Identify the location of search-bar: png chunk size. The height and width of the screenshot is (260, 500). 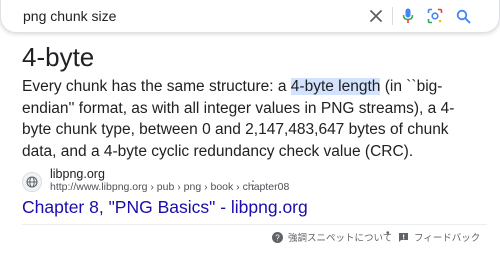
(250, 16).